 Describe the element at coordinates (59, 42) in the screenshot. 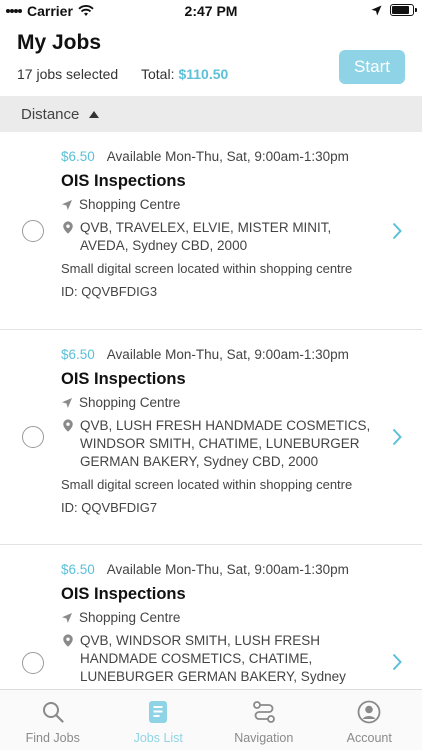

I see `page-title: My Jobs` at that location.